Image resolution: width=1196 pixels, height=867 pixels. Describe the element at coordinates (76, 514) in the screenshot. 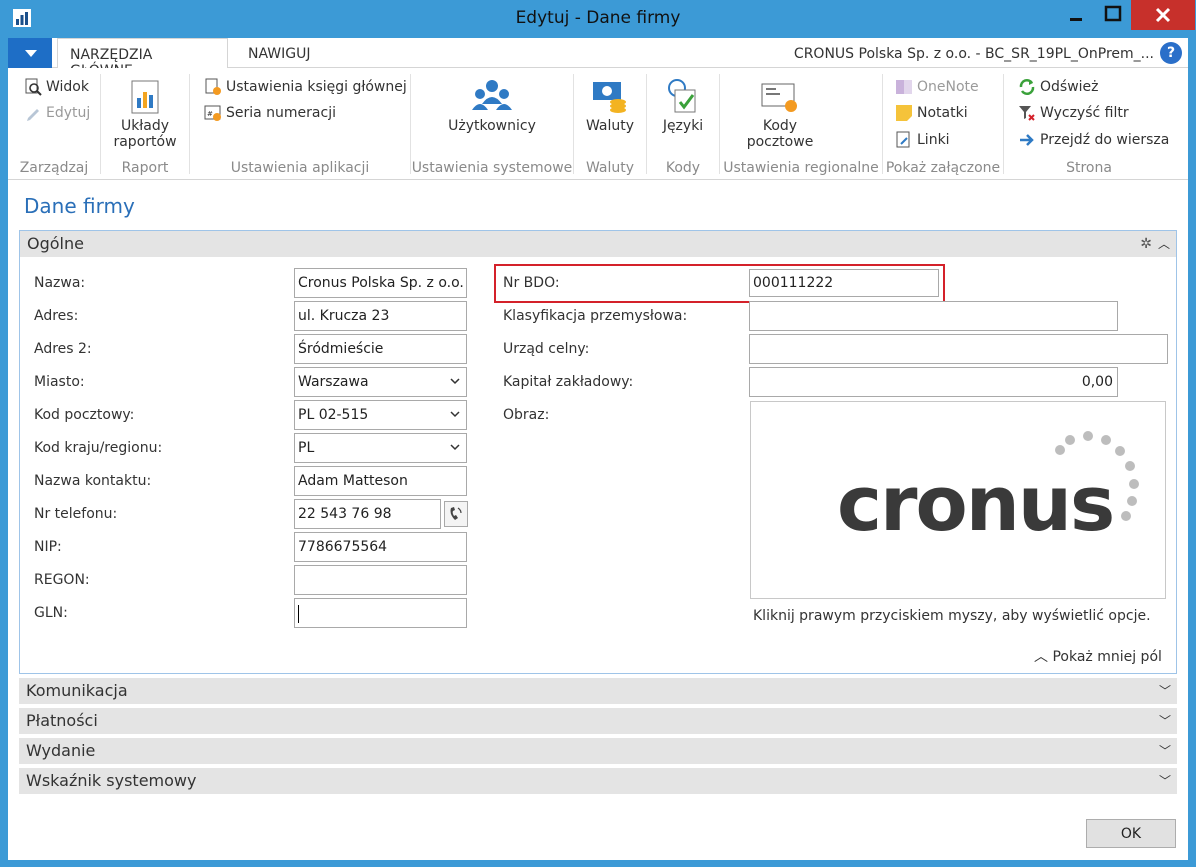

I see `phone-label: Nr telefonu:` at that location.